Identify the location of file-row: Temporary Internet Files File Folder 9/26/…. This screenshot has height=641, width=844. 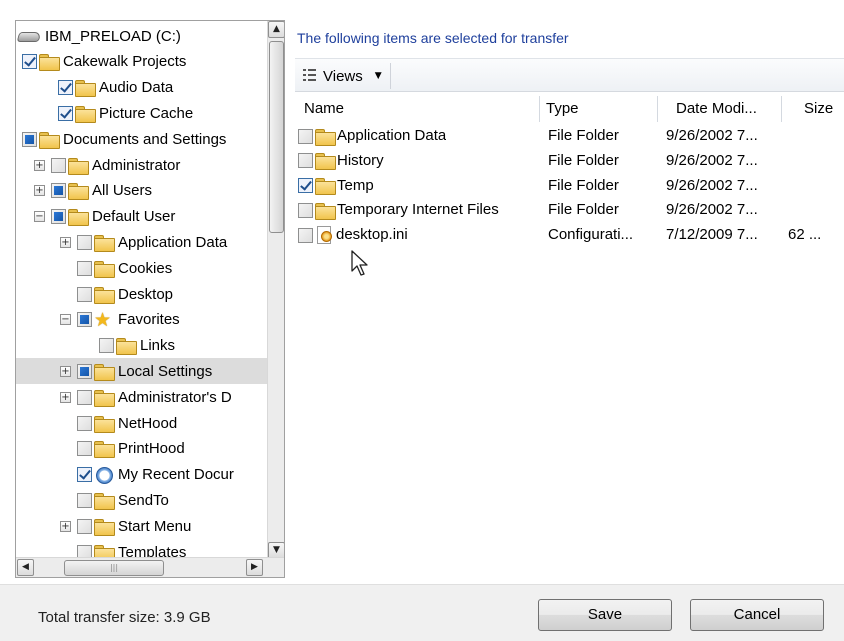
(568, 210).